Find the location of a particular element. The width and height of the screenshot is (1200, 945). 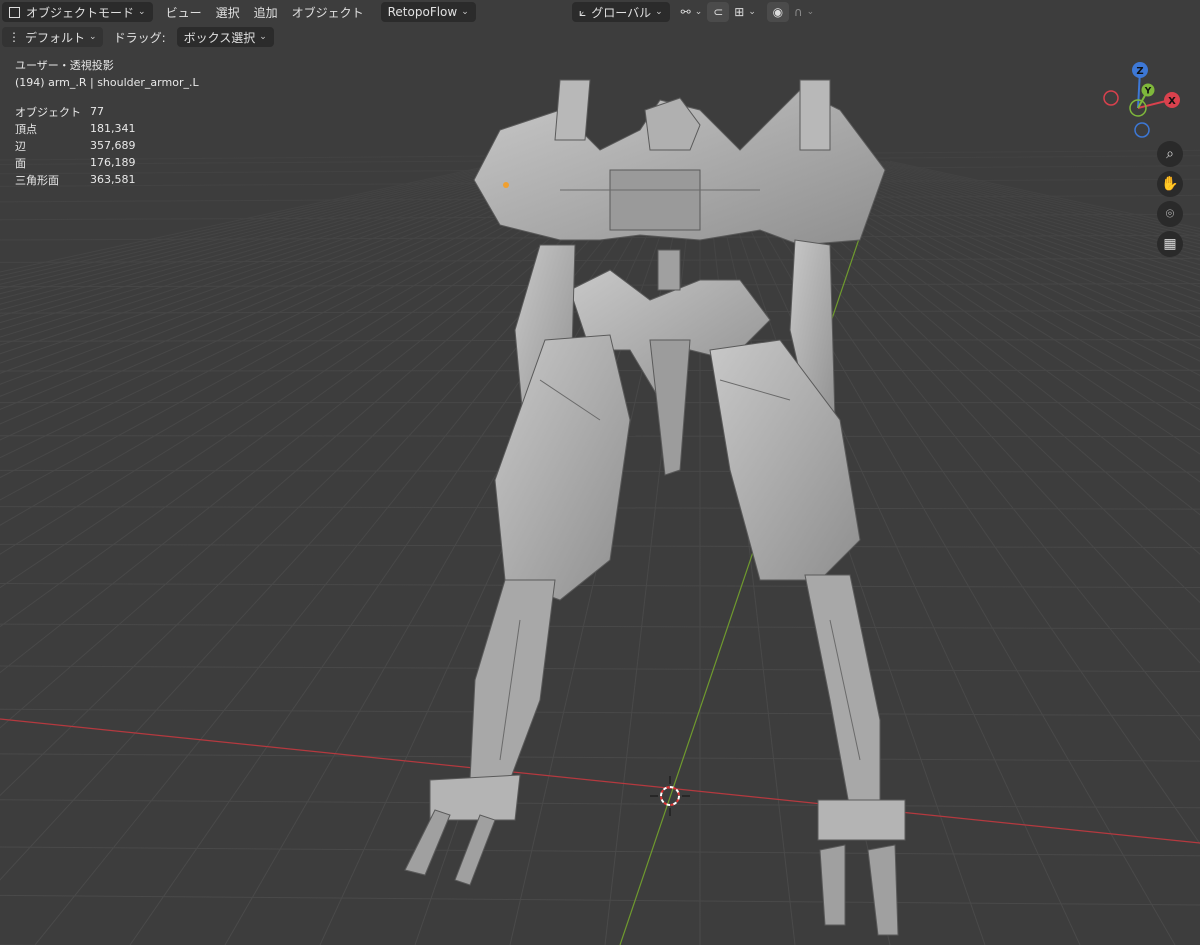

stat-value: 363,581 is located at coordinates (113, 179).